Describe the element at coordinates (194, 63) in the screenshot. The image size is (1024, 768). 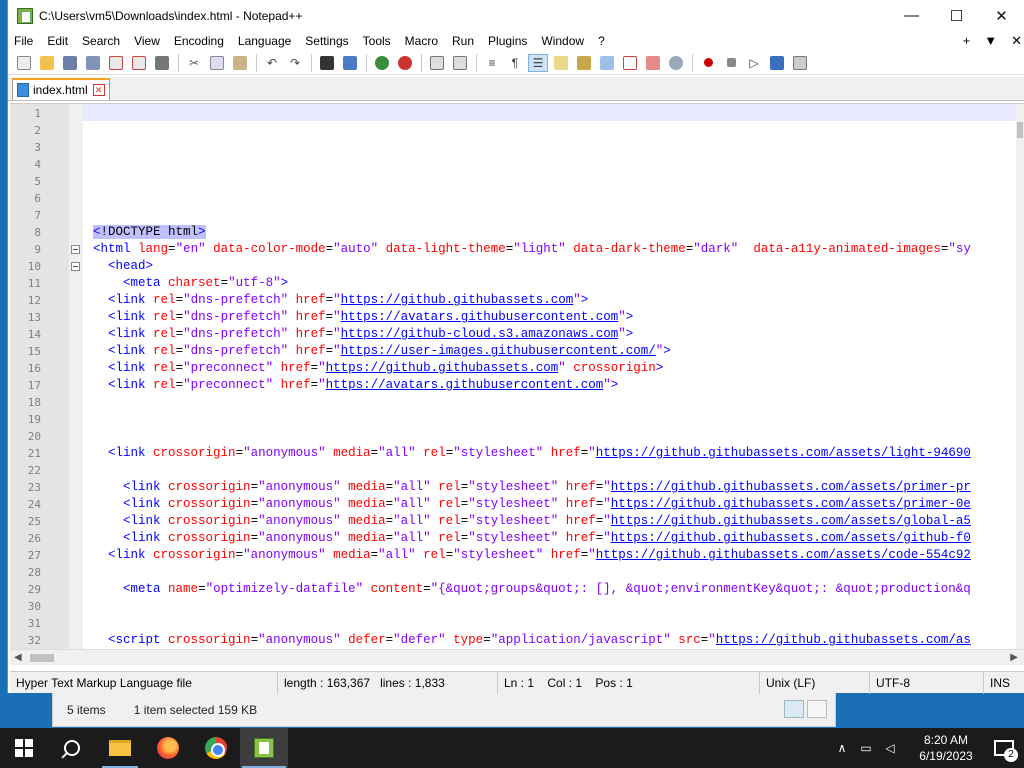
I see `cut-icon: ✂` at that location.